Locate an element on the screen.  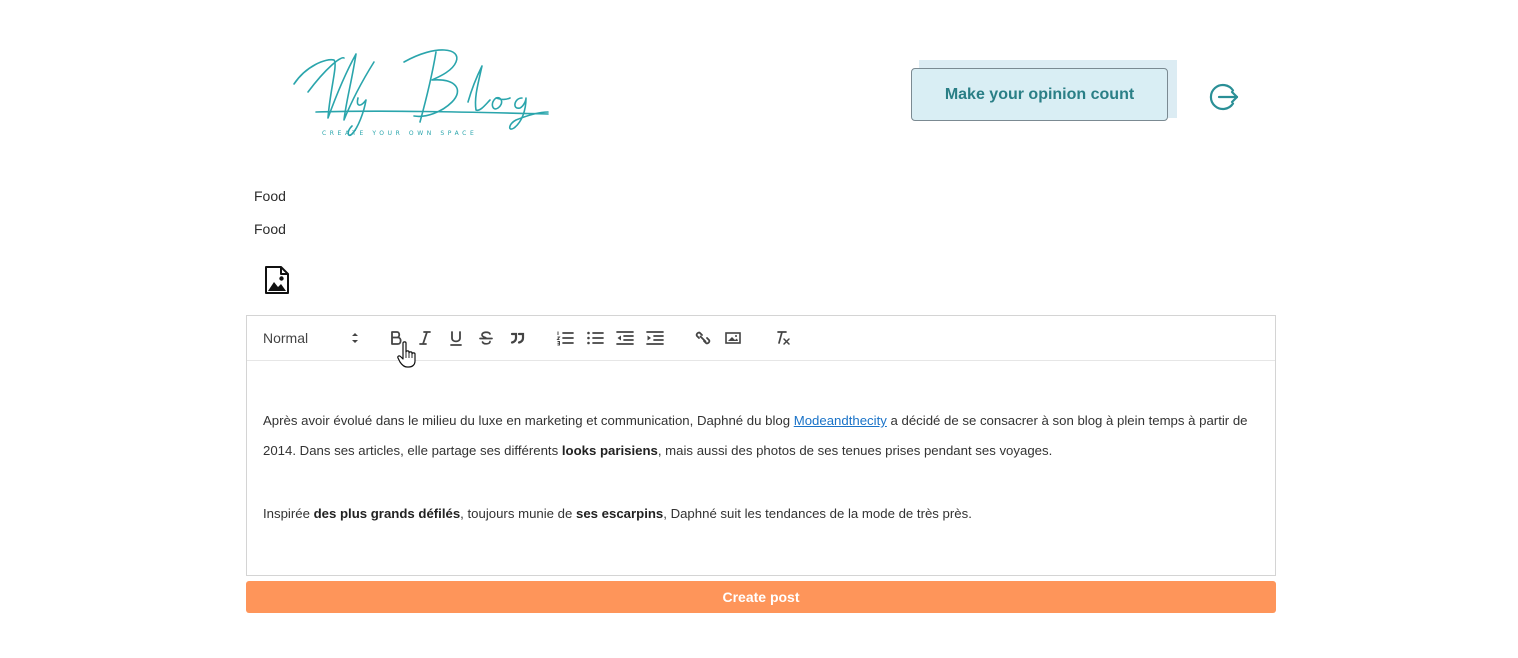
logo: CREATE YOUR OWN SPACE is located at coordinates (421, 92).